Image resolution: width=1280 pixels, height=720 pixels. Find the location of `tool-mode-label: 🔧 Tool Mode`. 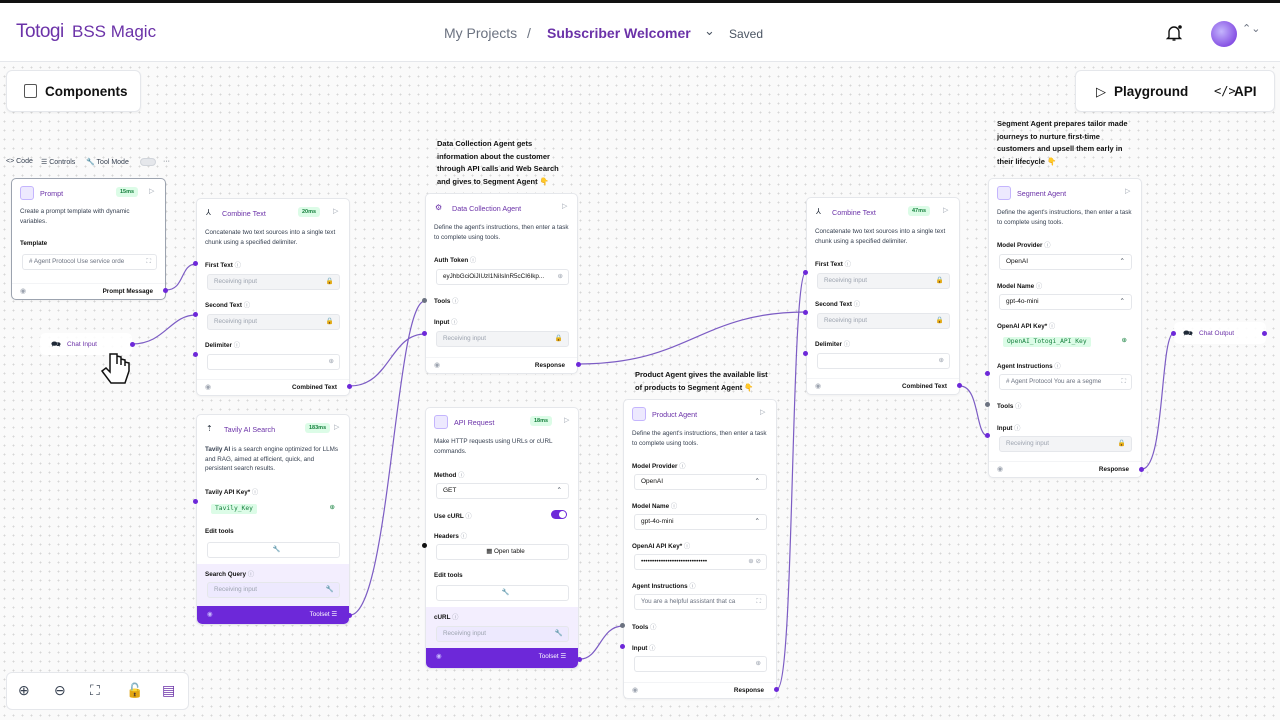

tool-mode-label: 🔧 Tool Mode is located at coordinates (107, 162).